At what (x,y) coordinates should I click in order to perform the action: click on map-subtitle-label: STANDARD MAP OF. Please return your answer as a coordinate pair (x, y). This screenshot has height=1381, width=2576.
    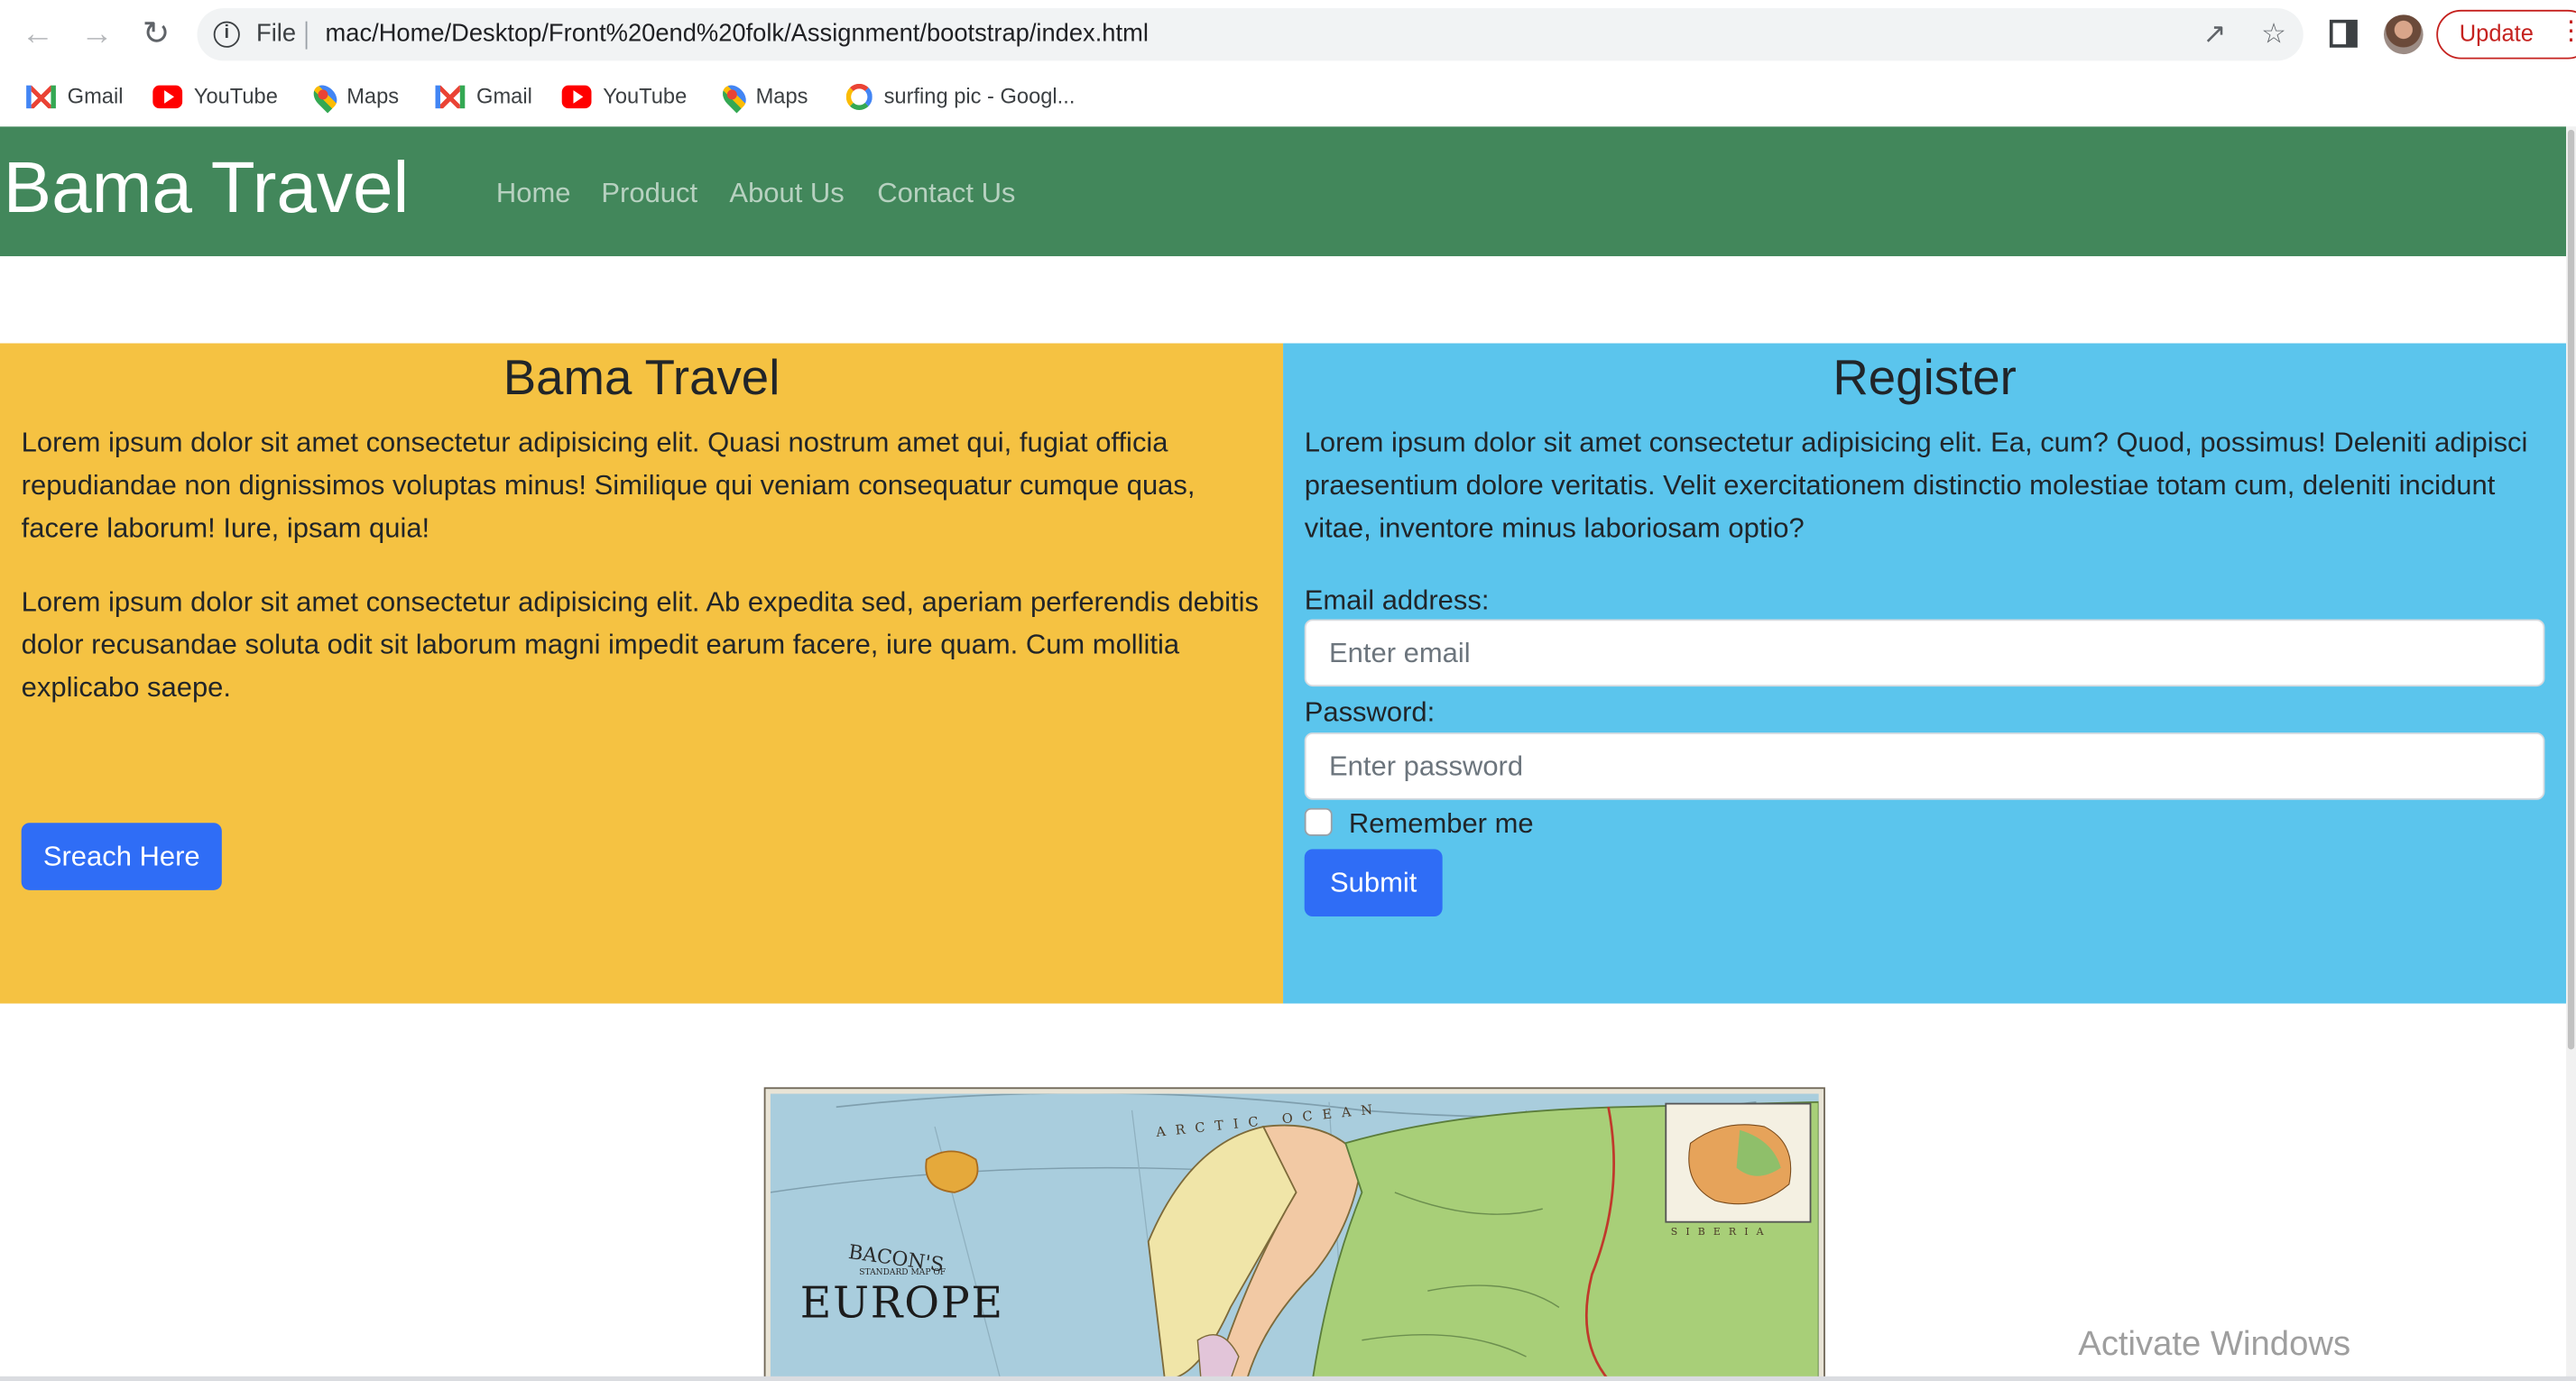
    Looking at the image, I should click on (902, 1272).